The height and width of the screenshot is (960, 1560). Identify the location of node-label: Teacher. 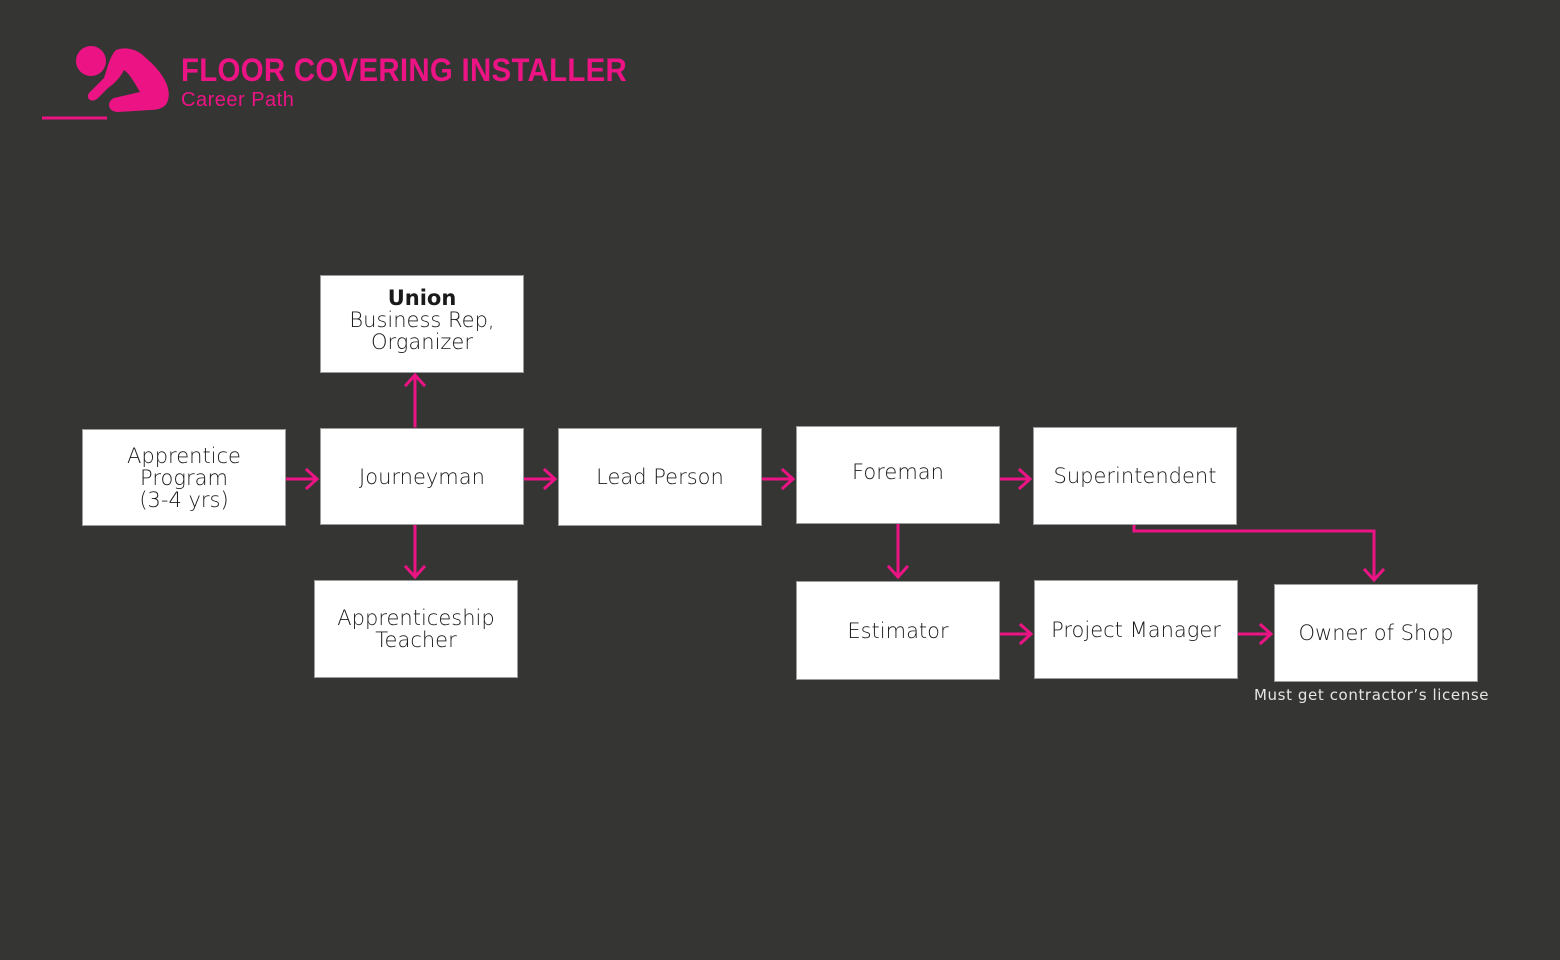
(416, 640).